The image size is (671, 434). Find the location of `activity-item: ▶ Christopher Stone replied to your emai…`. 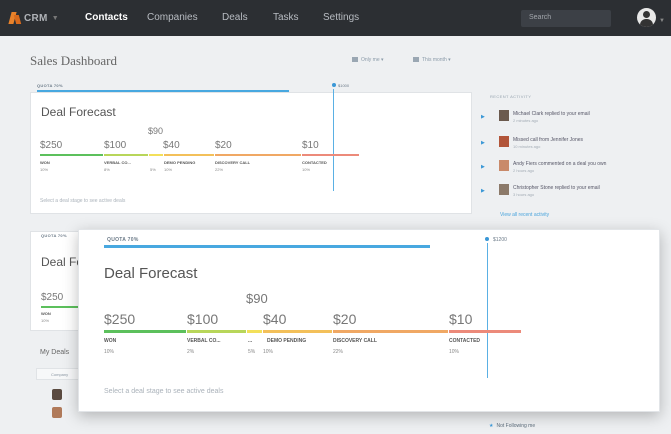

activity-item: ▶ Christopher Stone replied to your emai… is located at coordinates (566, 194).